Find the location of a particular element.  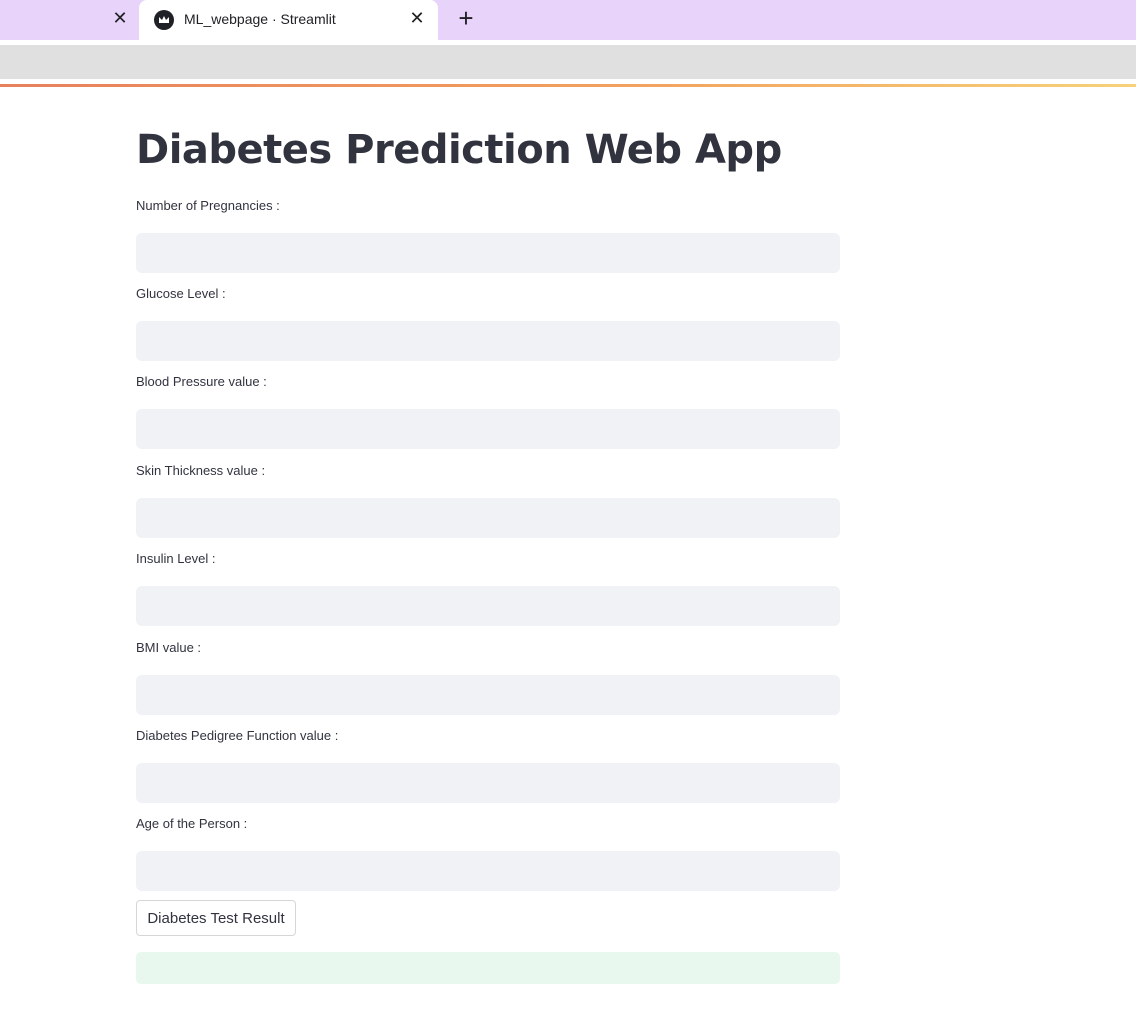

tab-title: ML_webpage · Streamlit is located at coordinates (260, 19).